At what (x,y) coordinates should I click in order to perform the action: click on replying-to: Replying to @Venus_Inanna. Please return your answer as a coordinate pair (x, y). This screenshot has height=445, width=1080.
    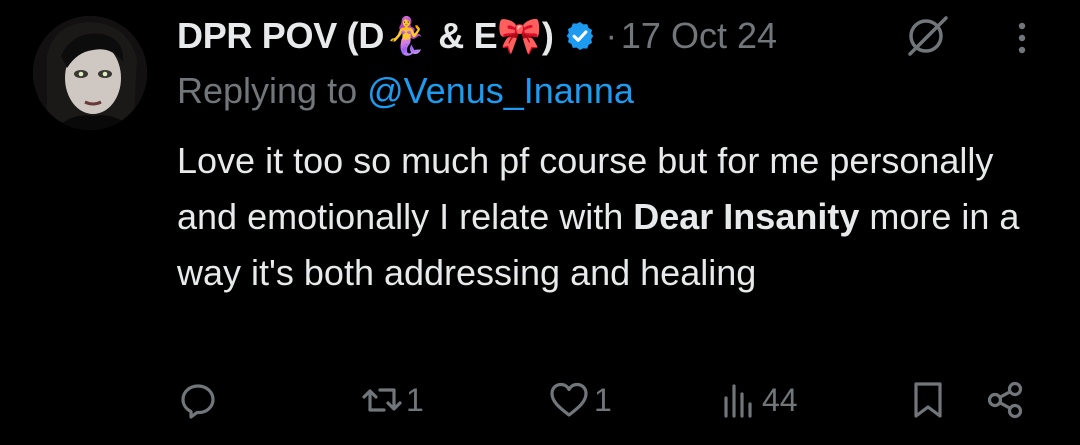
    Looking at the image, I should click on (405, 91).